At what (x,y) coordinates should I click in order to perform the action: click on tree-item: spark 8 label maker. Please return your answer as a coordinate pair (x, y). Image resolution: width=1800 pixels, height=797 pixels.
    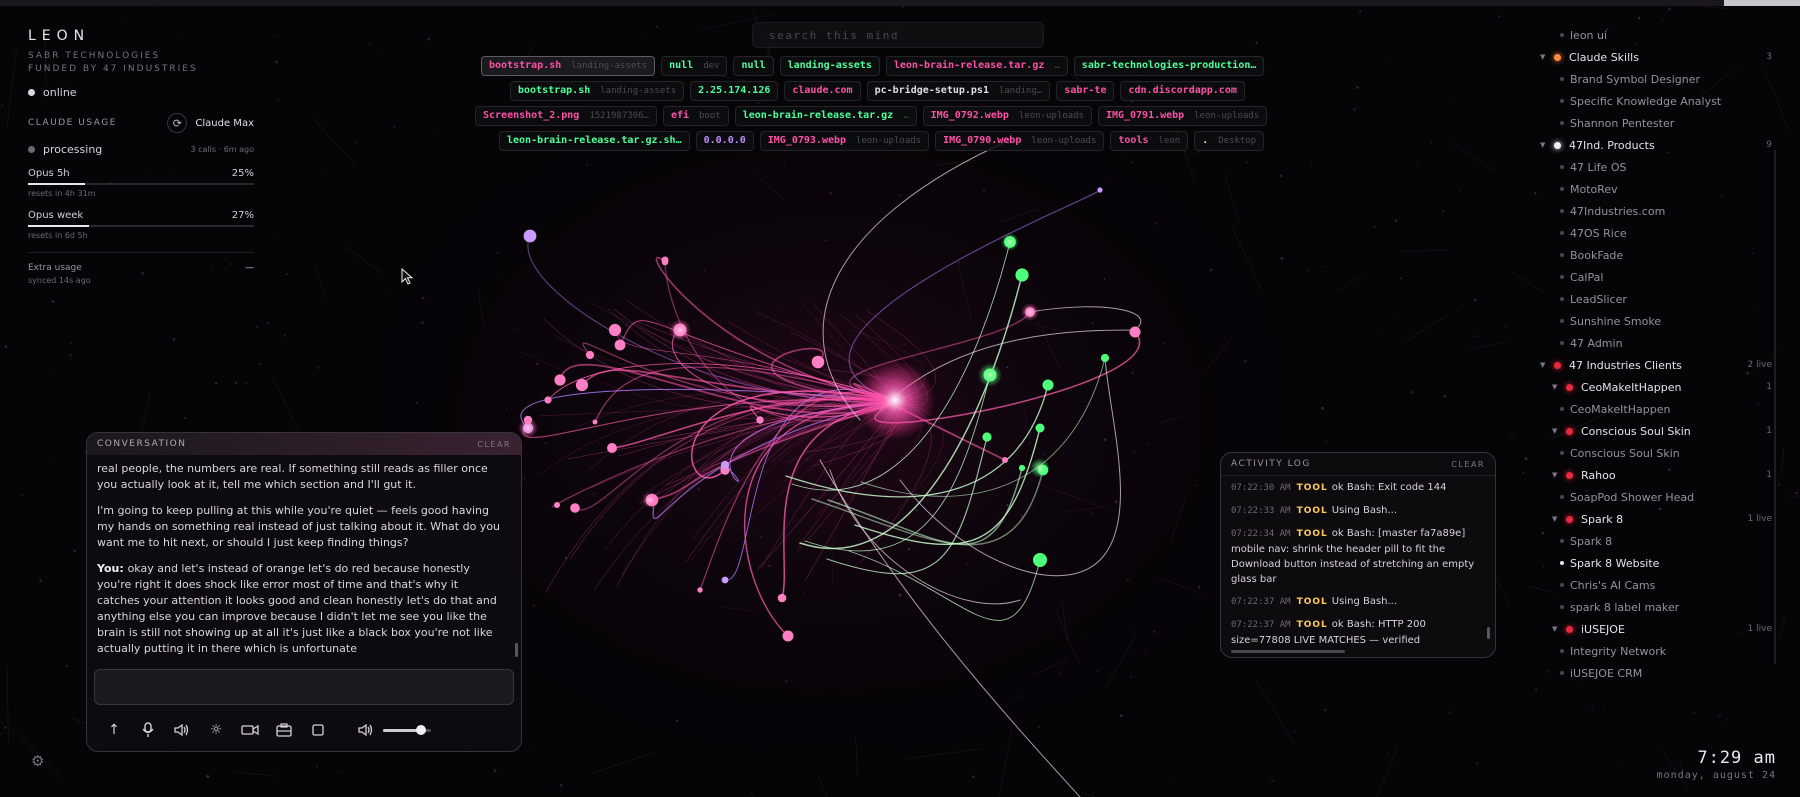
    Looking at the image, I should click on (1658, 607).